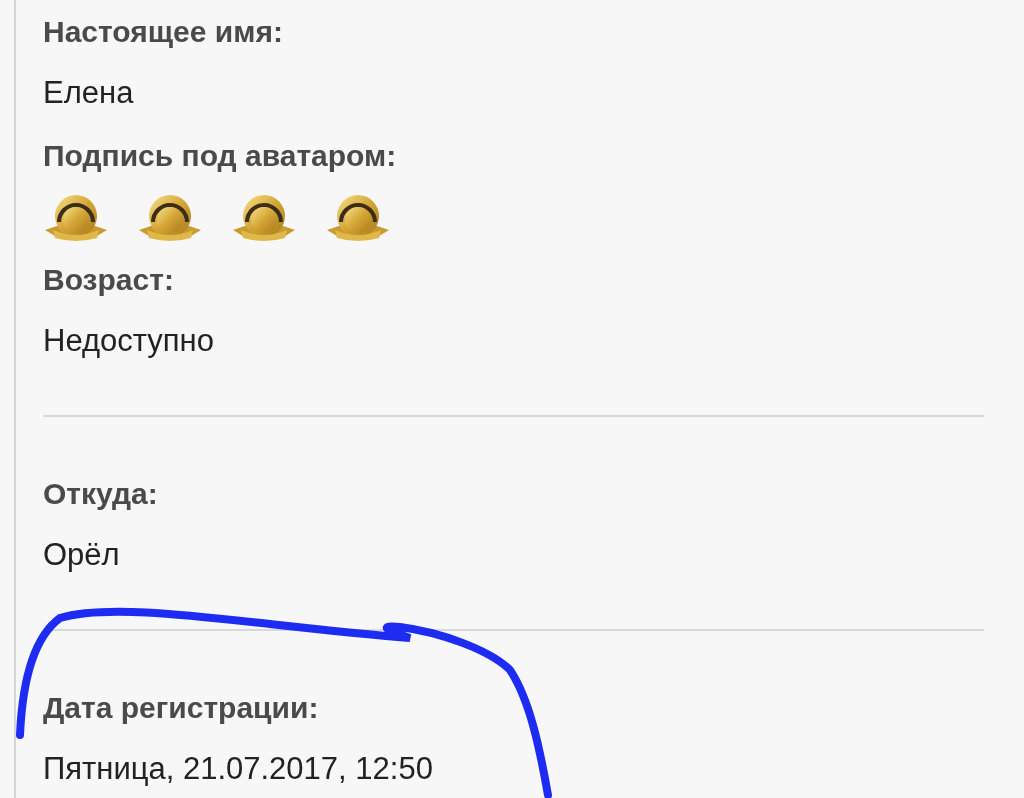 The image size is (1024, 798). Describe the element at coordinates (81, 554) in the screenshot. I see `field-value: Орёл` at that location.